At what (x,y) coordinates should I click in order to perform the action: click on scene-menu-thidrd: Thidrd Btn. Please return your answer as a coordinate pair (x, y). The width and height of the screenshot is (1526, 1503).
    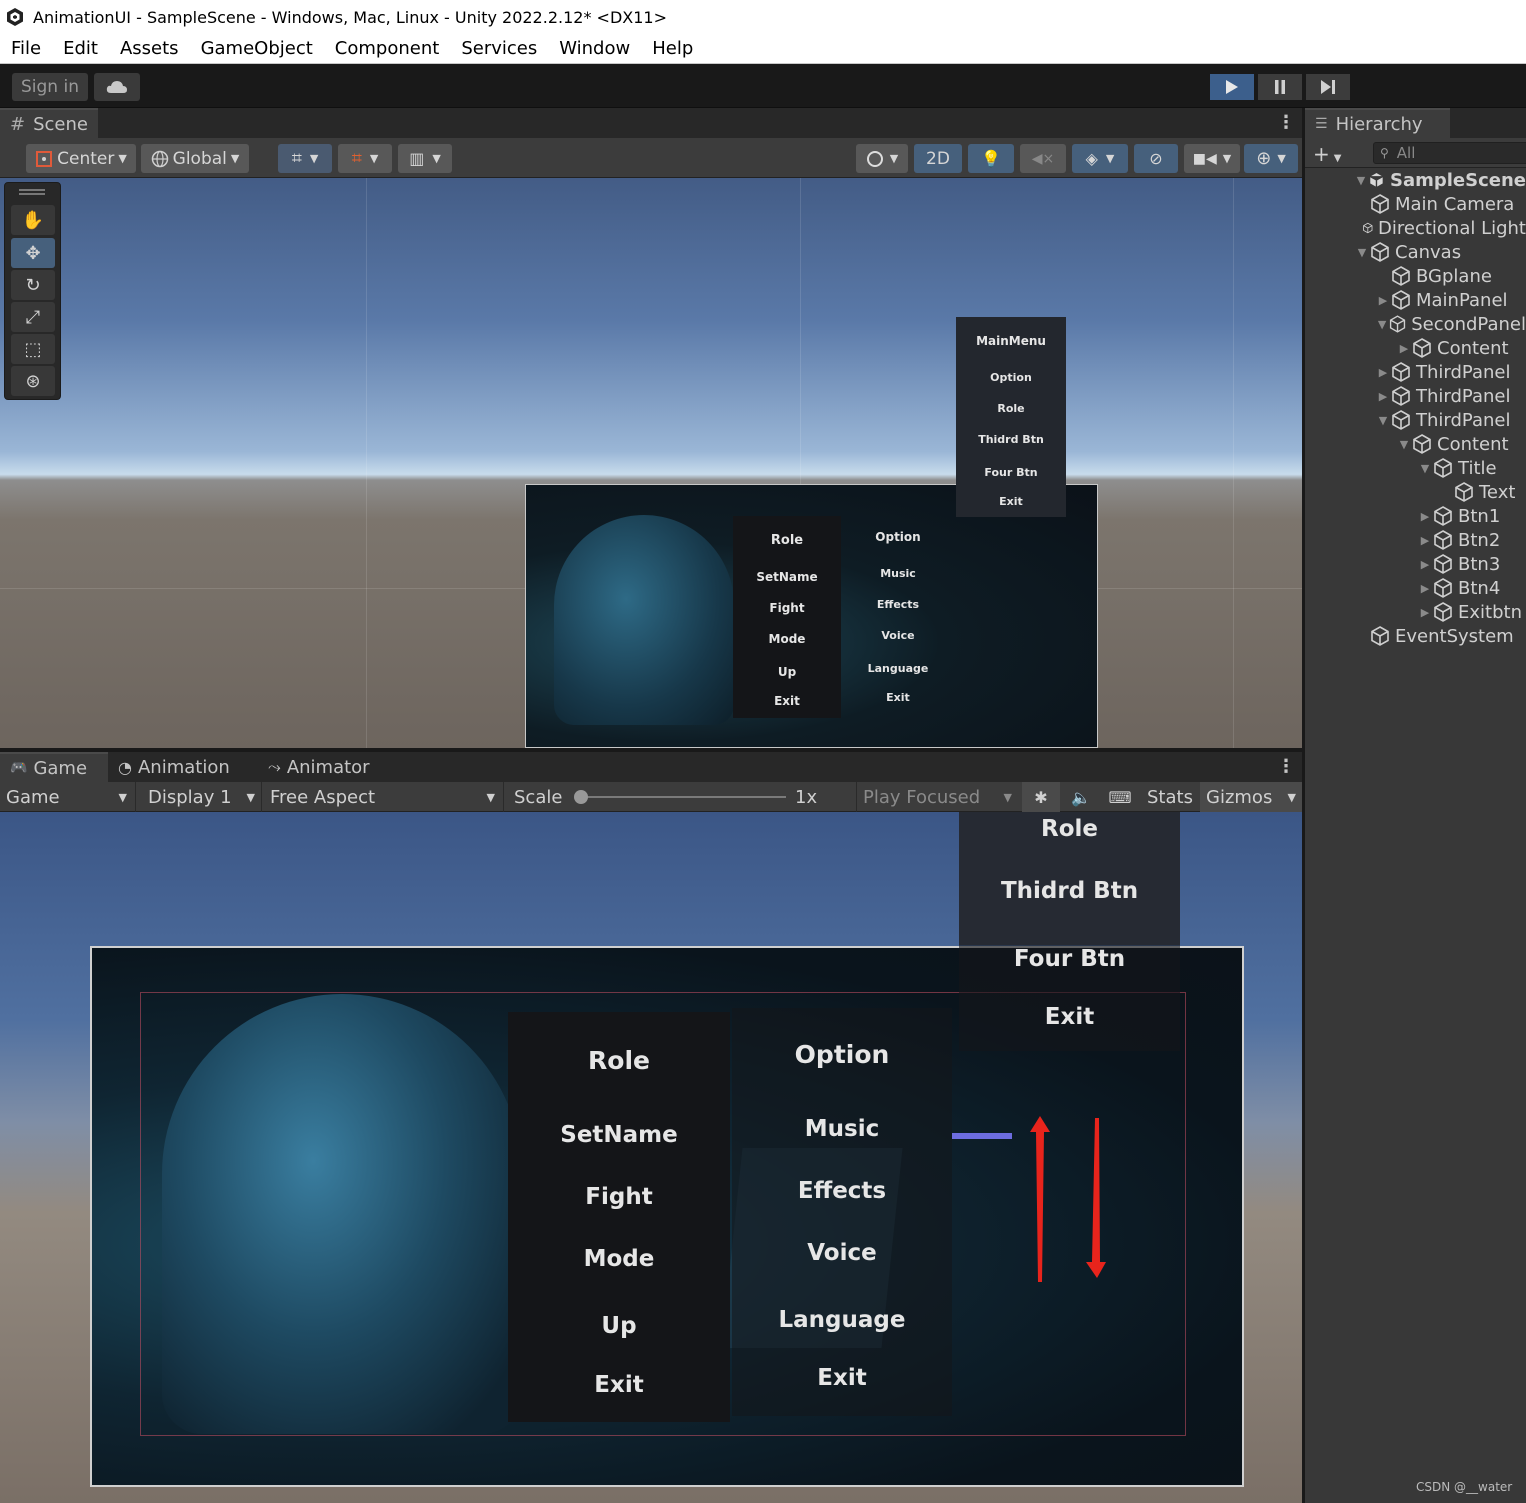
    Looking at the image, I should click on (1011, 439).